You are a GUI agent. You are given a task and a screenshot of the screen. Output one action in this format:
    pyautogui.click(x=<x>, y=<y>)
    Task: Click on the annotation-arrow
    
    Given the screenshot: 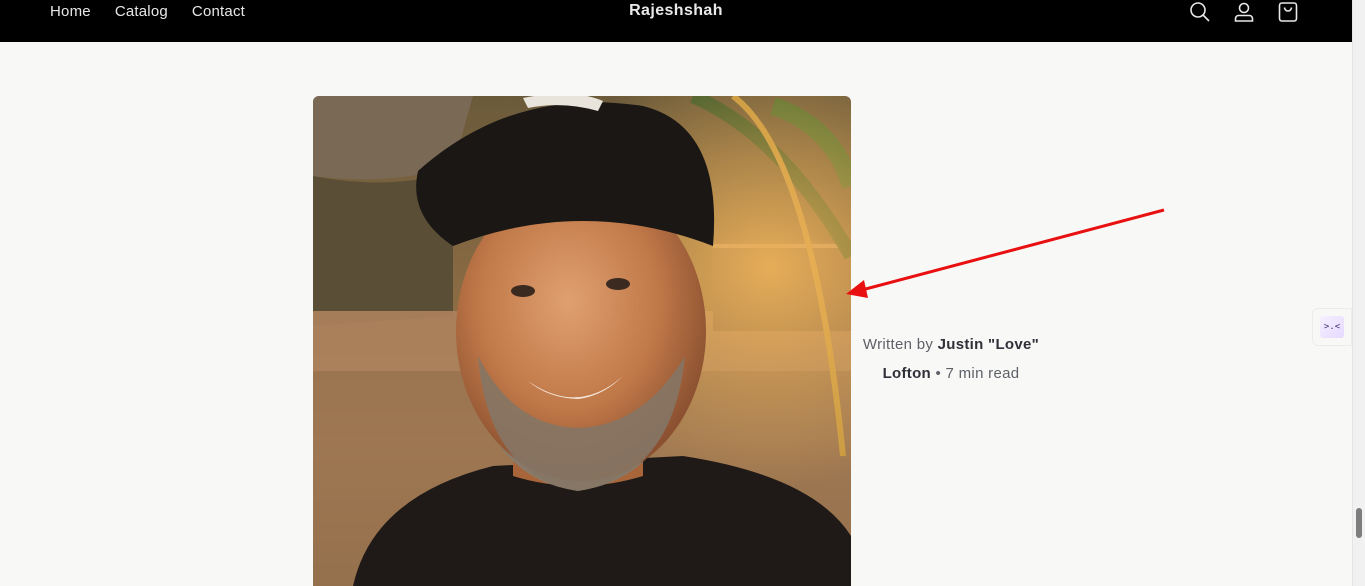 What is the action you would take?
    pyautogui.click(x=1005, y=253)
    